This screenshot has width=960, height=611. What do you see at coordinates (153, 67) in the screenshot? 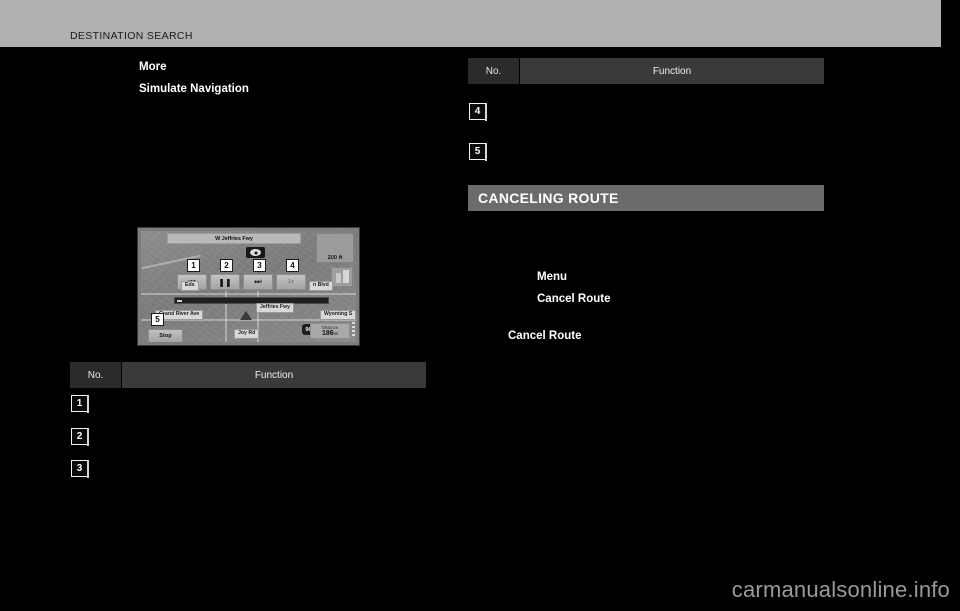
I see `body-text: More` at bounding box center [153, 67].